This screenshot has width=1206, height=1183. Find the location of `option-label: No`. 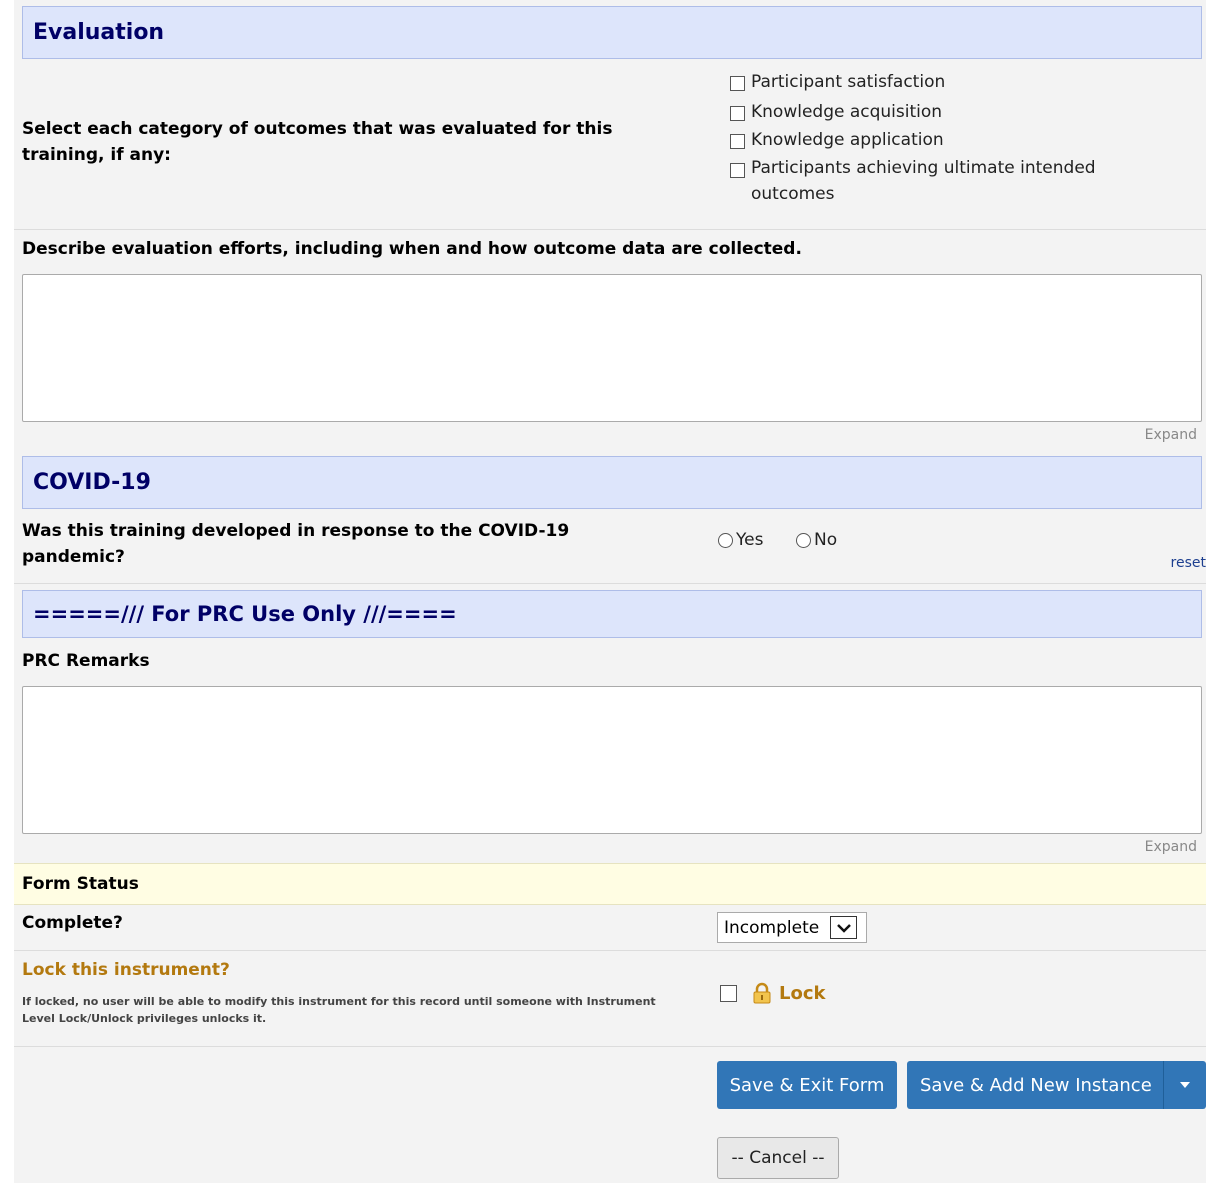

option-label: No is located at coordinates (826, 540).